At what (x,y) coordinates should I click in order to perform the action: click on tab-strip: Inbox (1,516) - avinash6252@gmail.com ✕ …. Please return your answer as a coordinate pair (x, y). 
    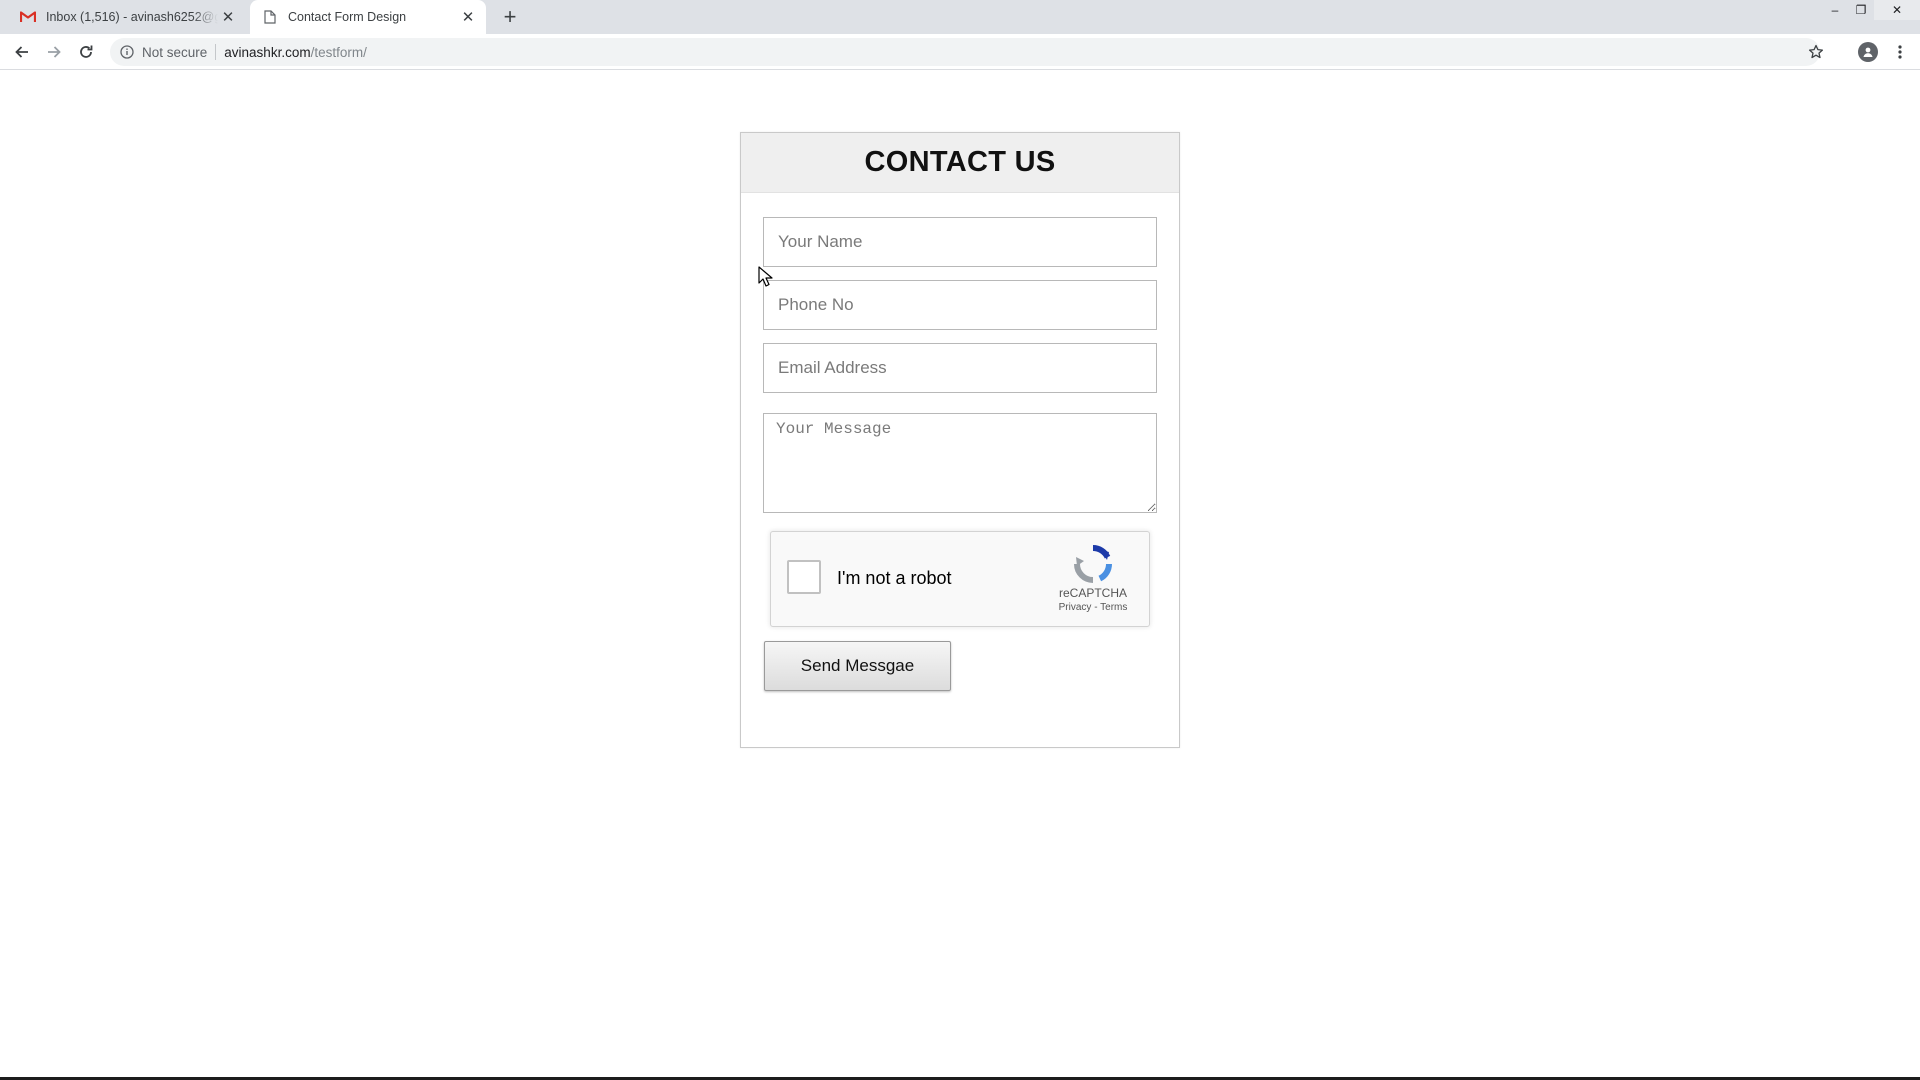
    Looking at the image, I should click on (960, 17).